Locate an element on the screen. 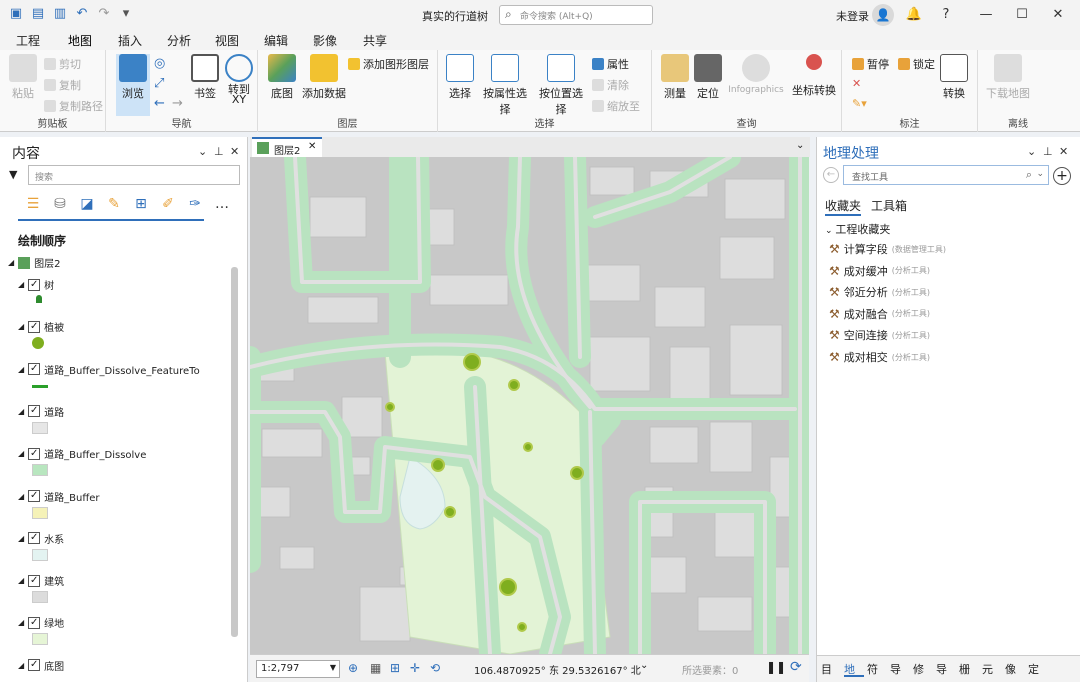 This screenshot has height=682, width=1080. avatar: 👤 is located at coordinates (883, 15).